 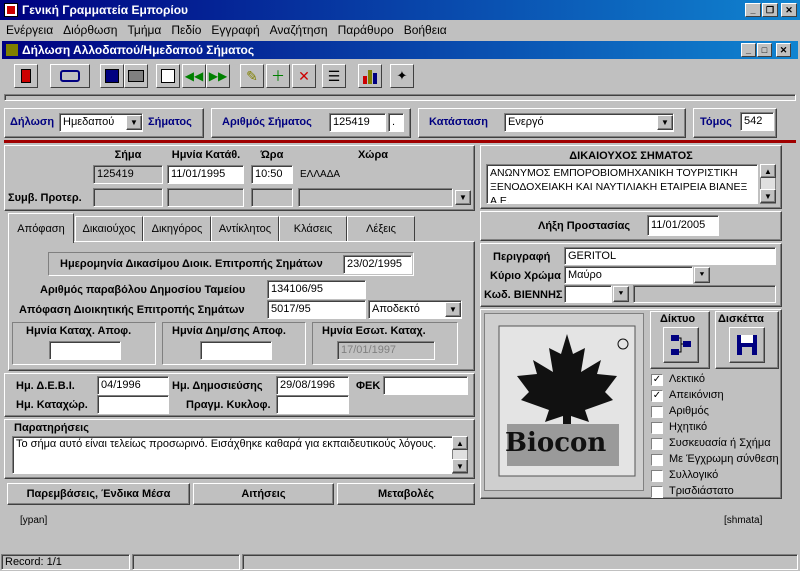 What do you see at coordinates (312, 404) in the screenshot?
I see `circ-field` at bounding box center [312, 404].